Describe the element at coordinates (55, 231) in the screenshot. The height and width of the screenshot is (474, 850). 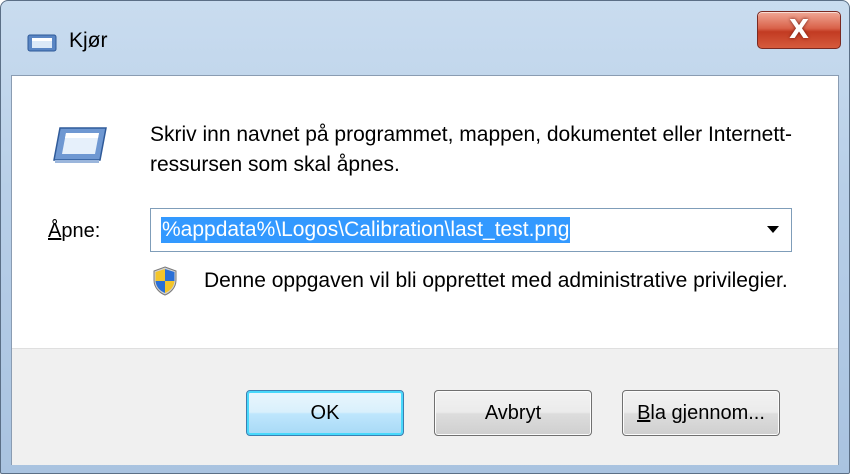
I see `open-label-accesskey: Å` at that location.